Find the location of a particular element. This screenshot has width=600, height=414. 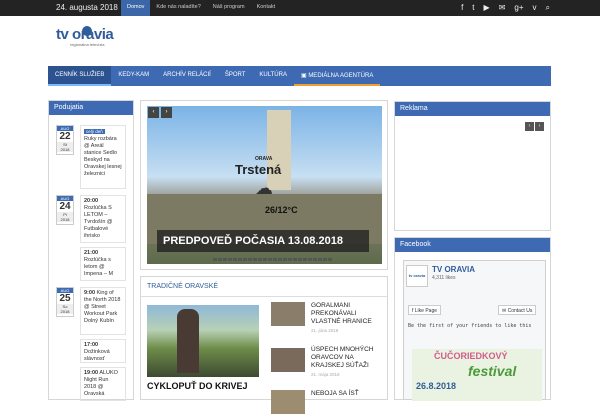

event-item: 17:00 Dožinková slávnosť is located at coordinates (103, 351).